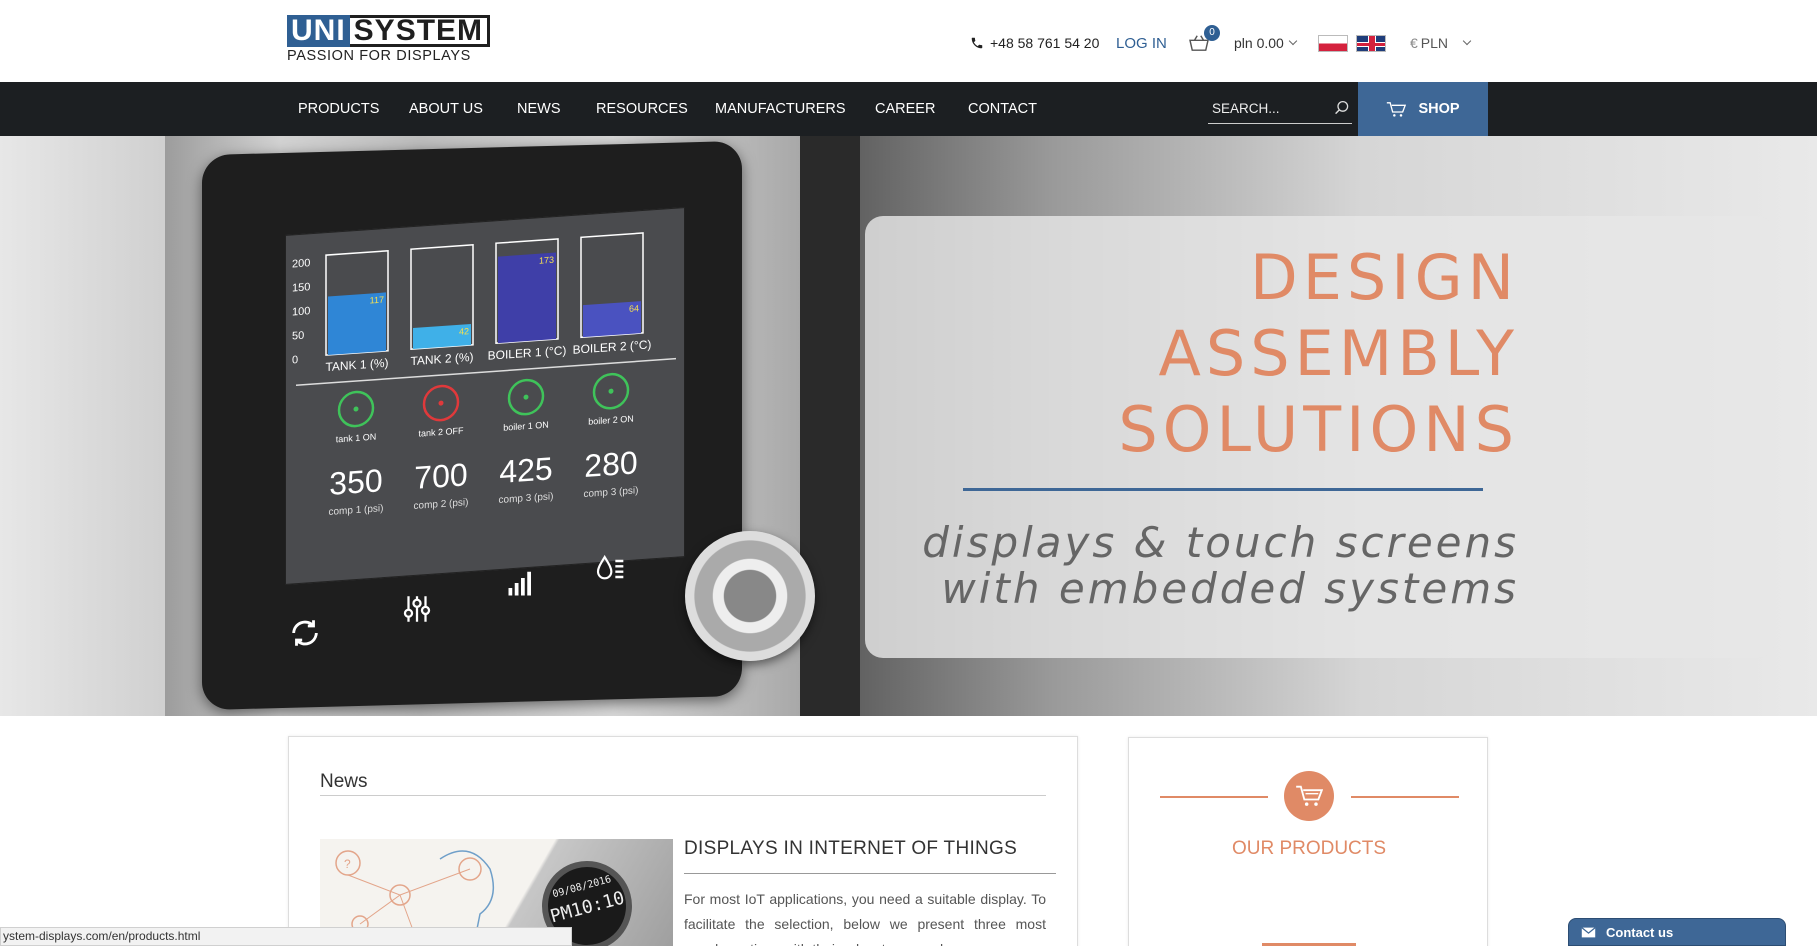  What do you see at coordinates (610, 464) in the screenshot?
I see `pressure-value: 280` at bounding box center [610, 464].